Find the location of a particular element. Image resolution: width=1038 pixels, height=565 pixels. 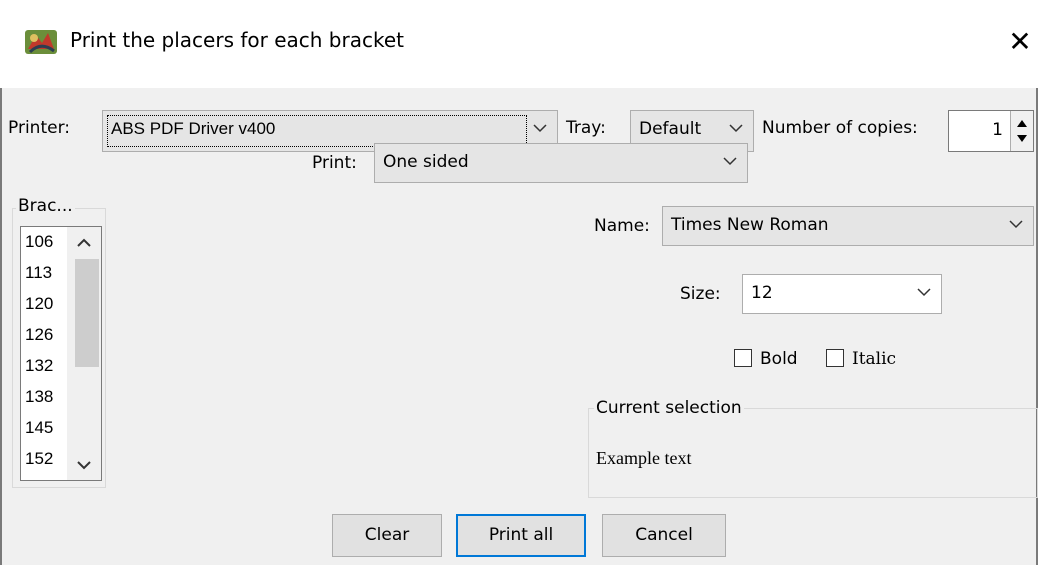

bracket-list: 106 113 120 126 132 138 145 152 is located at coordinates (61, 353).